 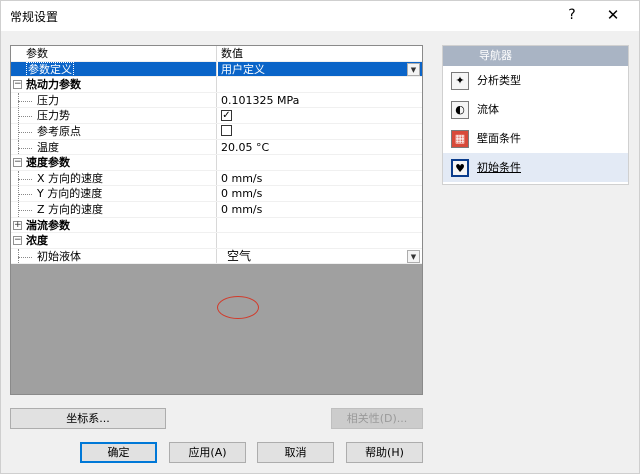 I want to click on fluid-icon: ◐, so click(x=460, y=110).